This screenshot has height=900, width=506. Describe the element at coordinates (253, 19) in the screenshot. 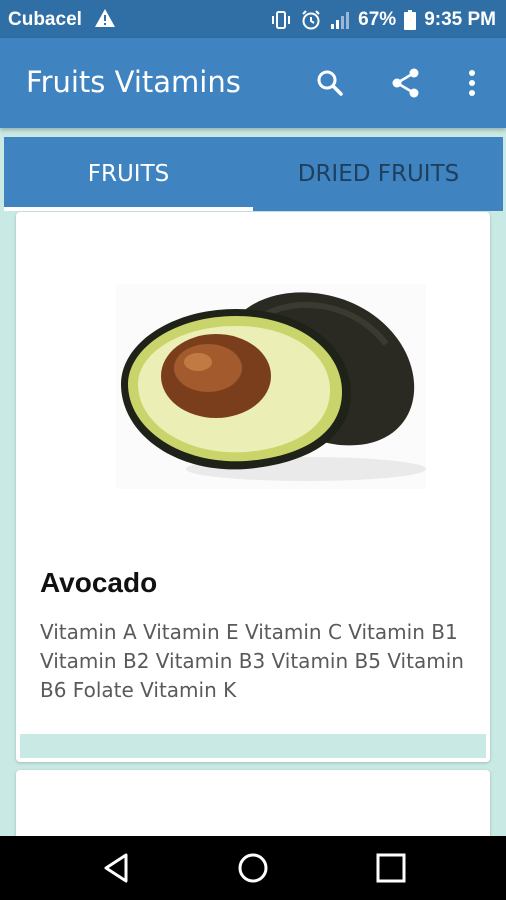

I see `status-bar: Cubacel 67% 9:35 PM` at that location.